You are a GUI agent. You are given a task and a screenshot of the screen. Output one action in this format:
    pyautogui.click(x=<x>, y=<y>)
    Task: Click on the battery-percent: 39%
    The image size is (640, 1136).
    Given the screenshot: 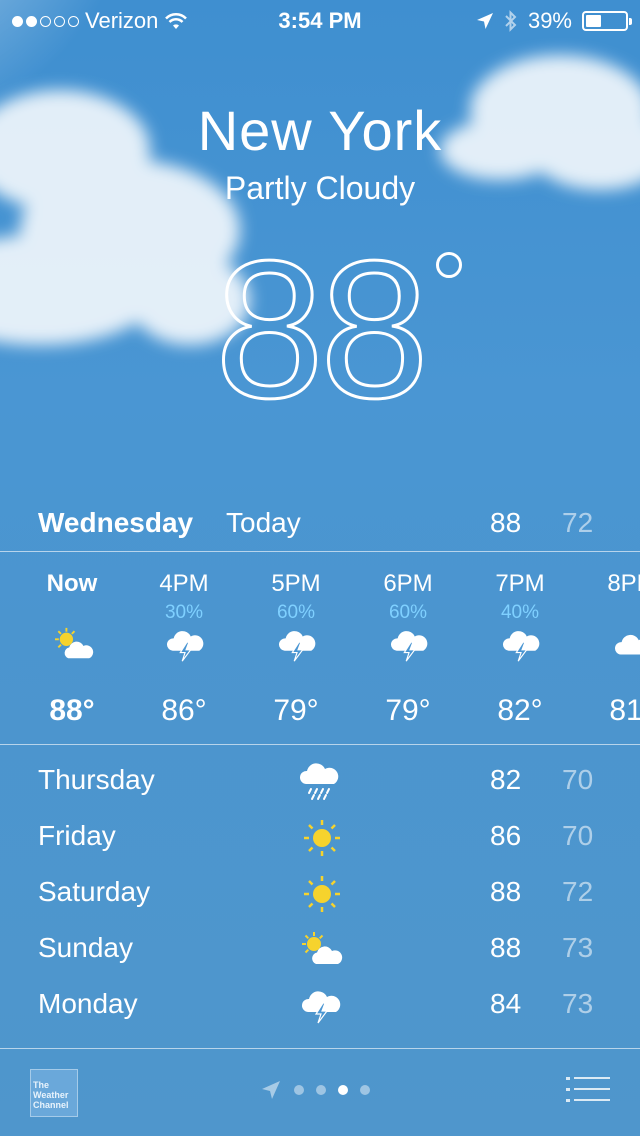 What is the action you would take?
    pyautogui.click(x=549, y=20)
    